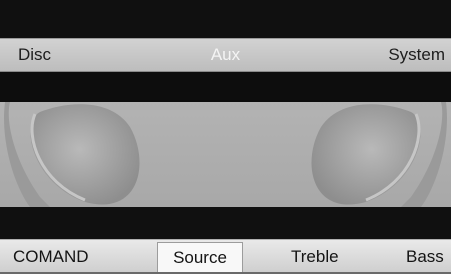  What do you see at coordinates (225, 19) in the screenshot?
I see `top-band` at bounding box center [225, 19].